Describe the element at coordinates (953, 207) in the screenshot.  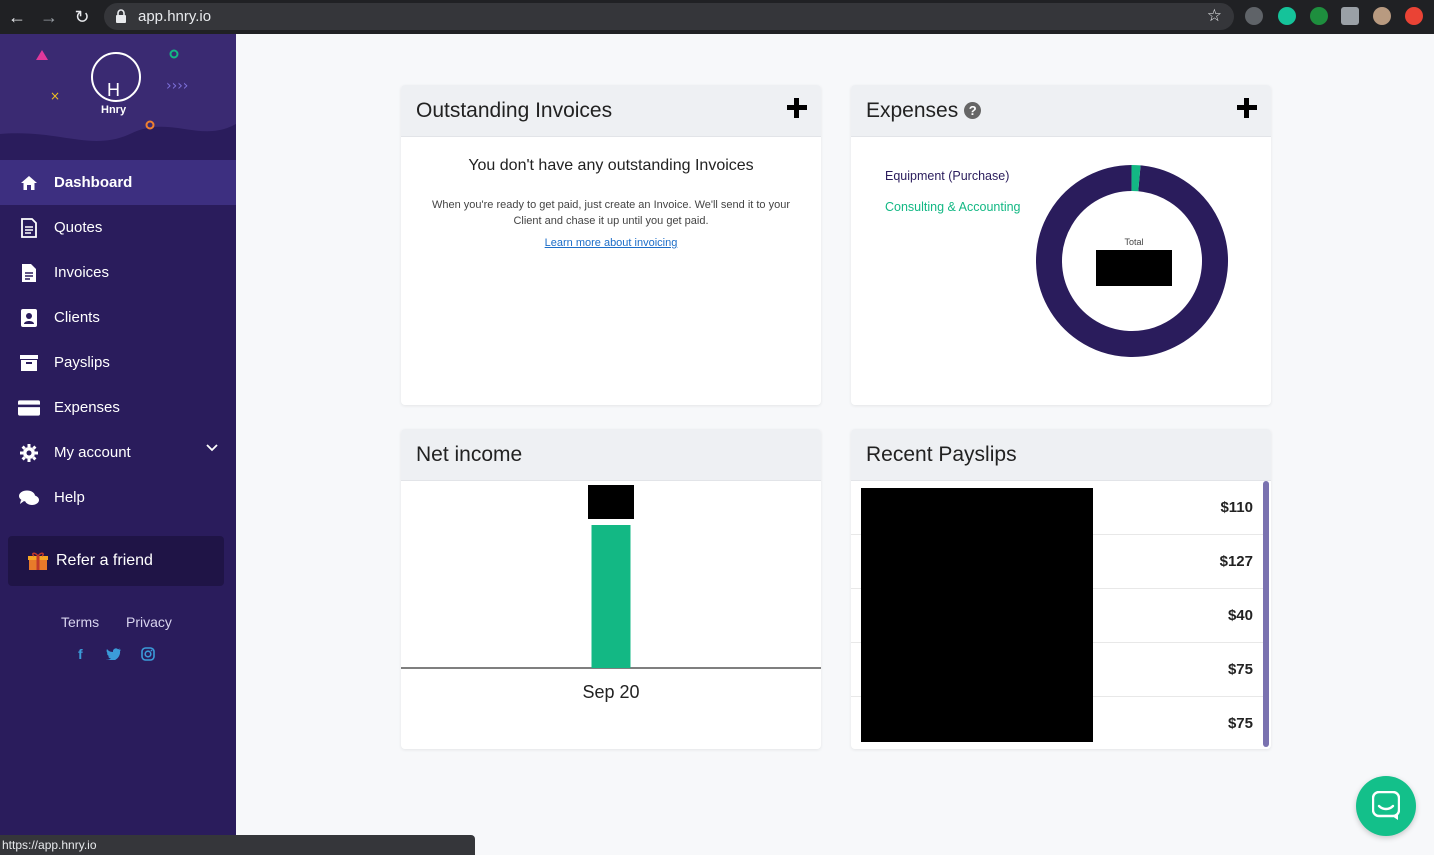
I see `legend-item-consulting: Consulting & Accounting` at that location.